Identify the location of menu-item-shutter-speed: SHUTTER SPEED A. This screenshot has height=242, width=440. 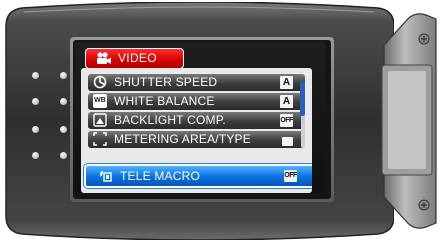
(196, 82).